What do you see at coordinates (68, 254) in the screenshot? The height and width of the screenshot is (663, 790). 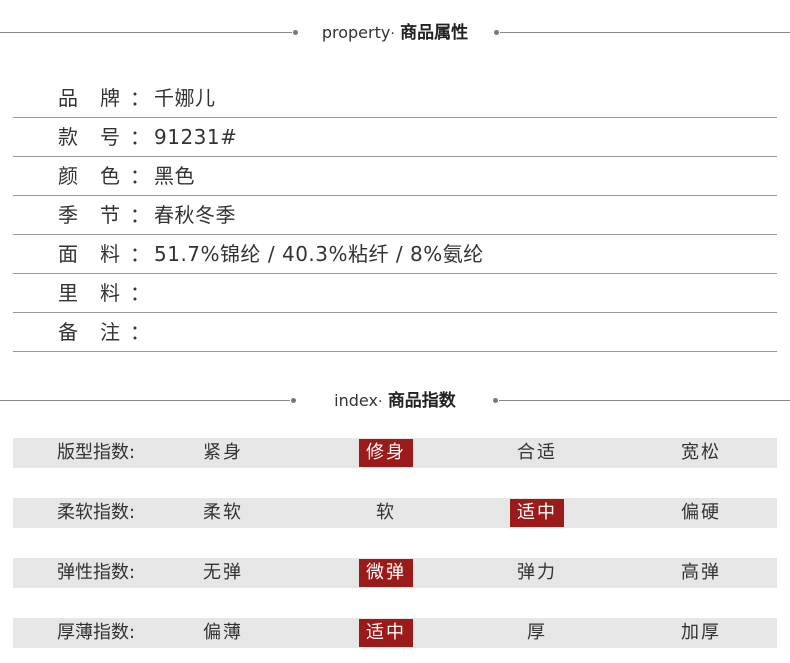 I see `property-label-char: 面` at bounding box center [68, 254].